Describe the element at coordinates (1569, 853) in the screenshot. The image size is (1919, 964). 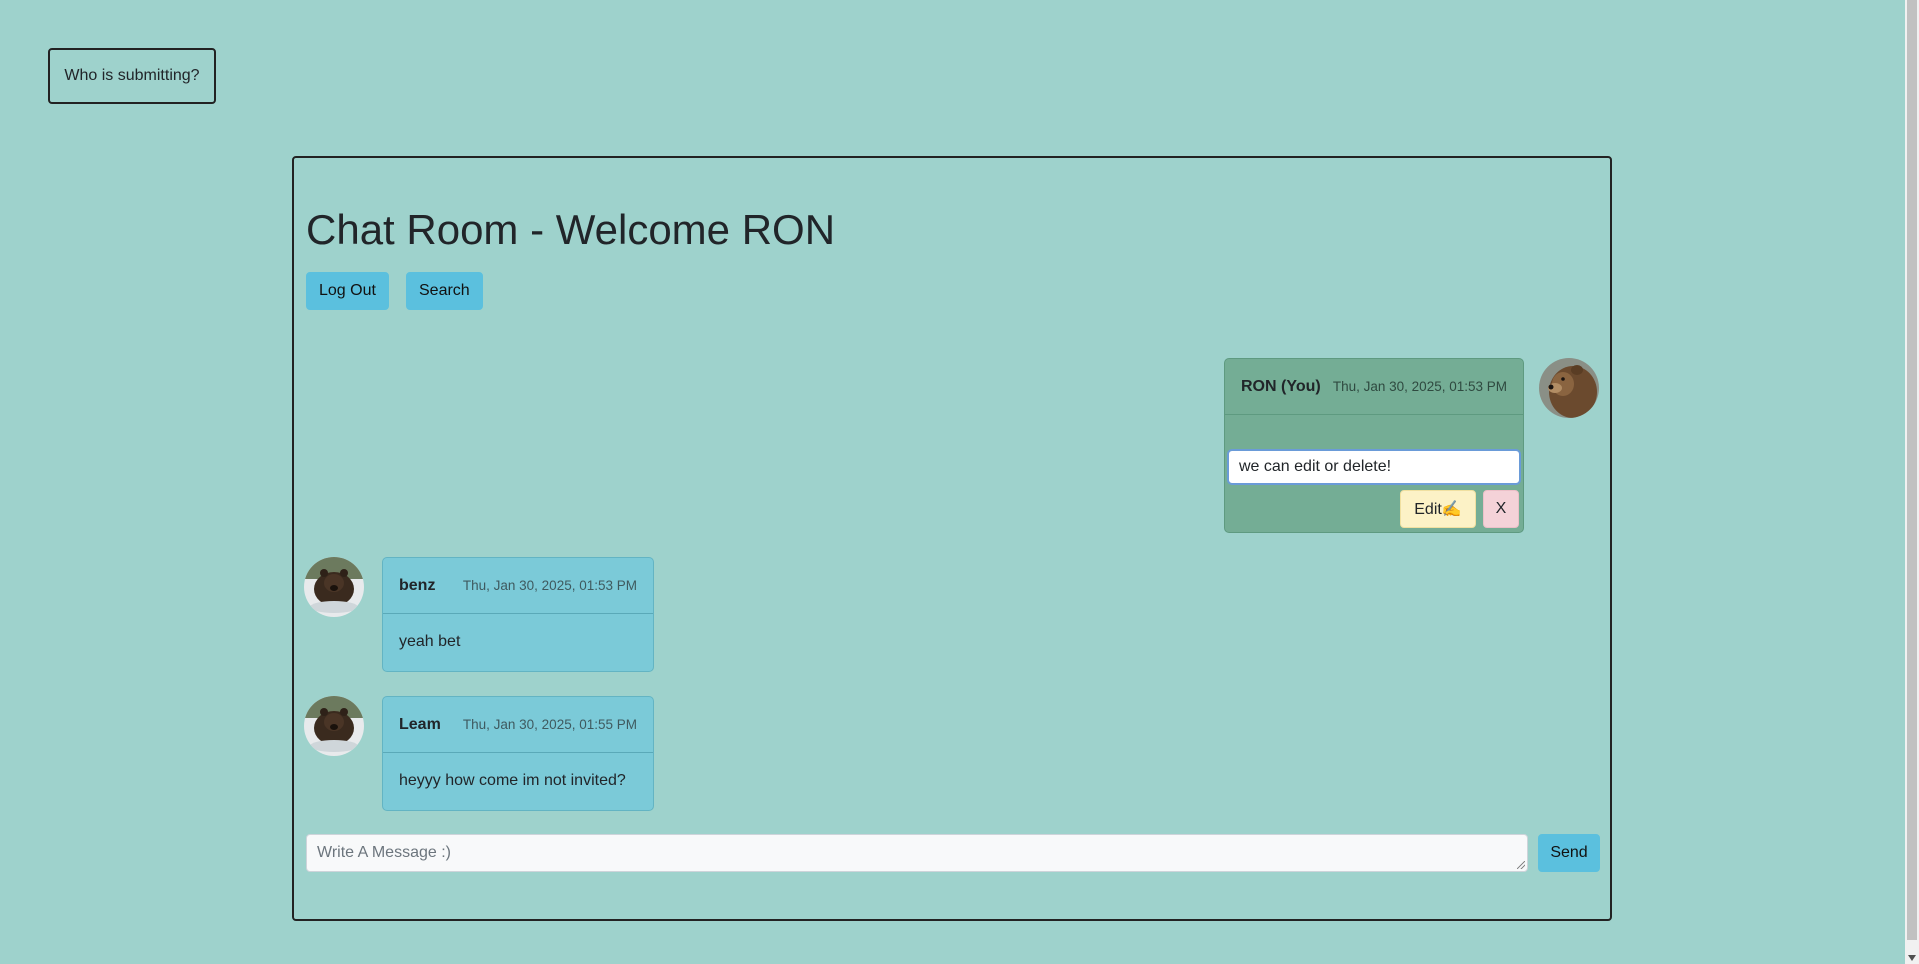
I see `send-button: Send` at that location.